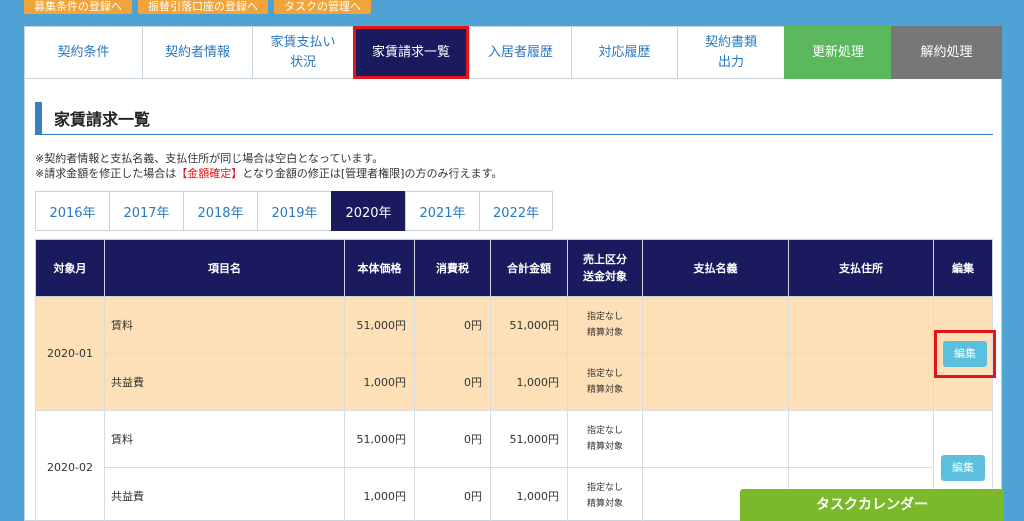  Describe the element at coordinates (520, 52) in the screenshot. I see `tab-tenant-history: 入居者履歴` at that location.